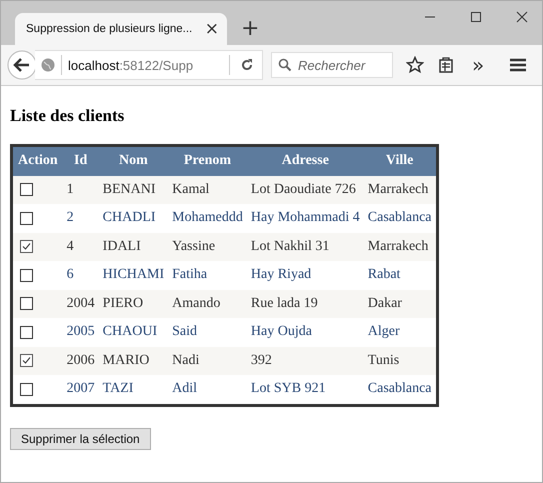  What do you see at coordinates (285, 65) in the screenshot?
I see `search-icon` at bounding box center [285, 65].